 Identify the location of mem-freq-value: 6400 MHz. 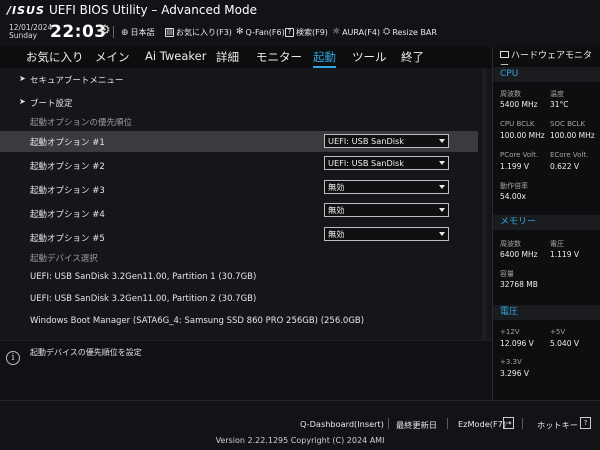
(519, 254).